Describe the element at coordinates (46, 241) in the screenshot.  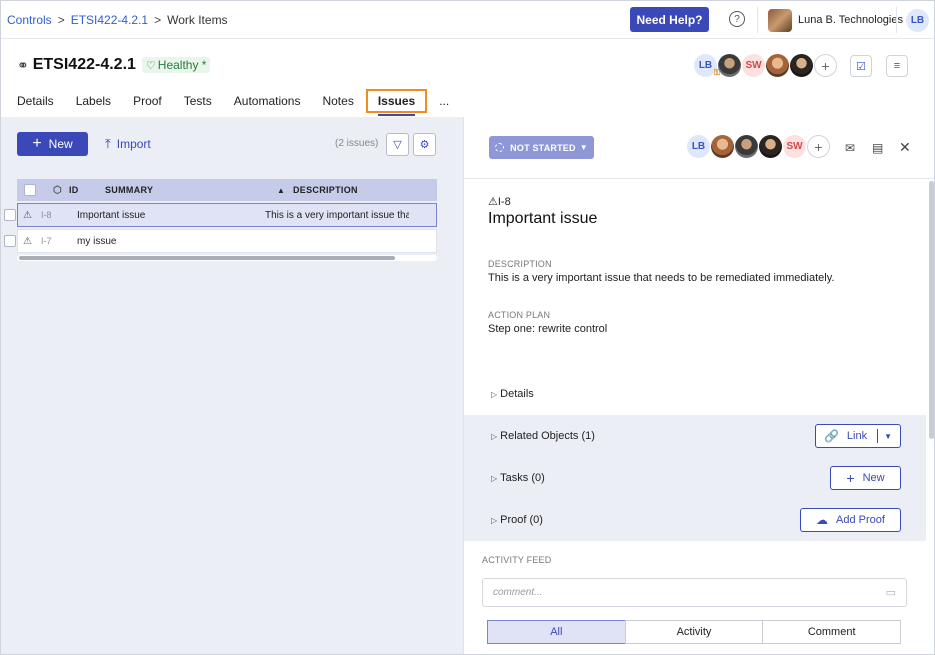
I see `row-id: I-7` at that location.